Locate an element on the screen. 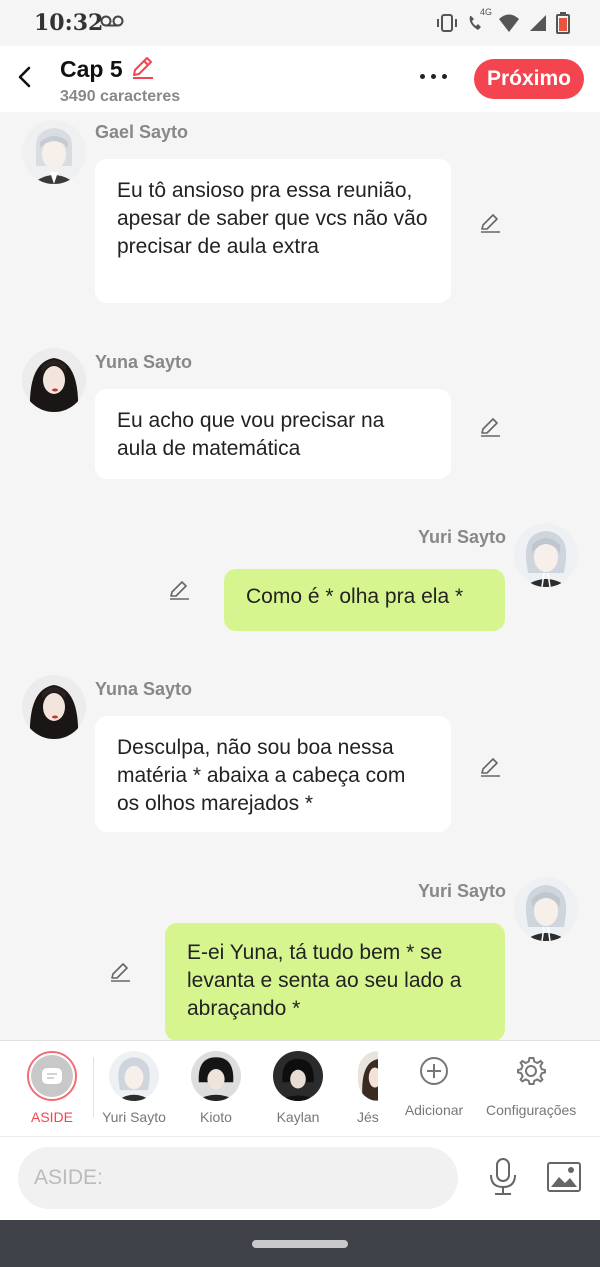  edit-title-button is located at coordinates (142, 69).